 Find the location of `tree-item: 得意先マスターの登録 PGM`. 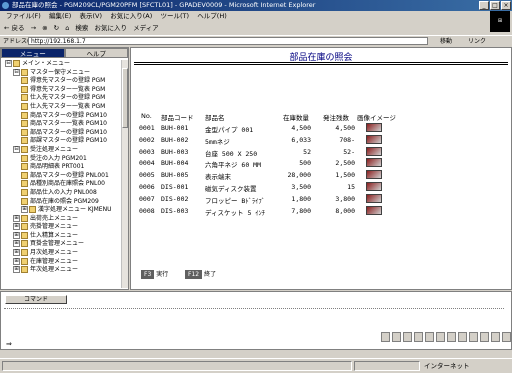

tree-item: 得意先マスターの登録 PGM is located at coordinates (61, 81).